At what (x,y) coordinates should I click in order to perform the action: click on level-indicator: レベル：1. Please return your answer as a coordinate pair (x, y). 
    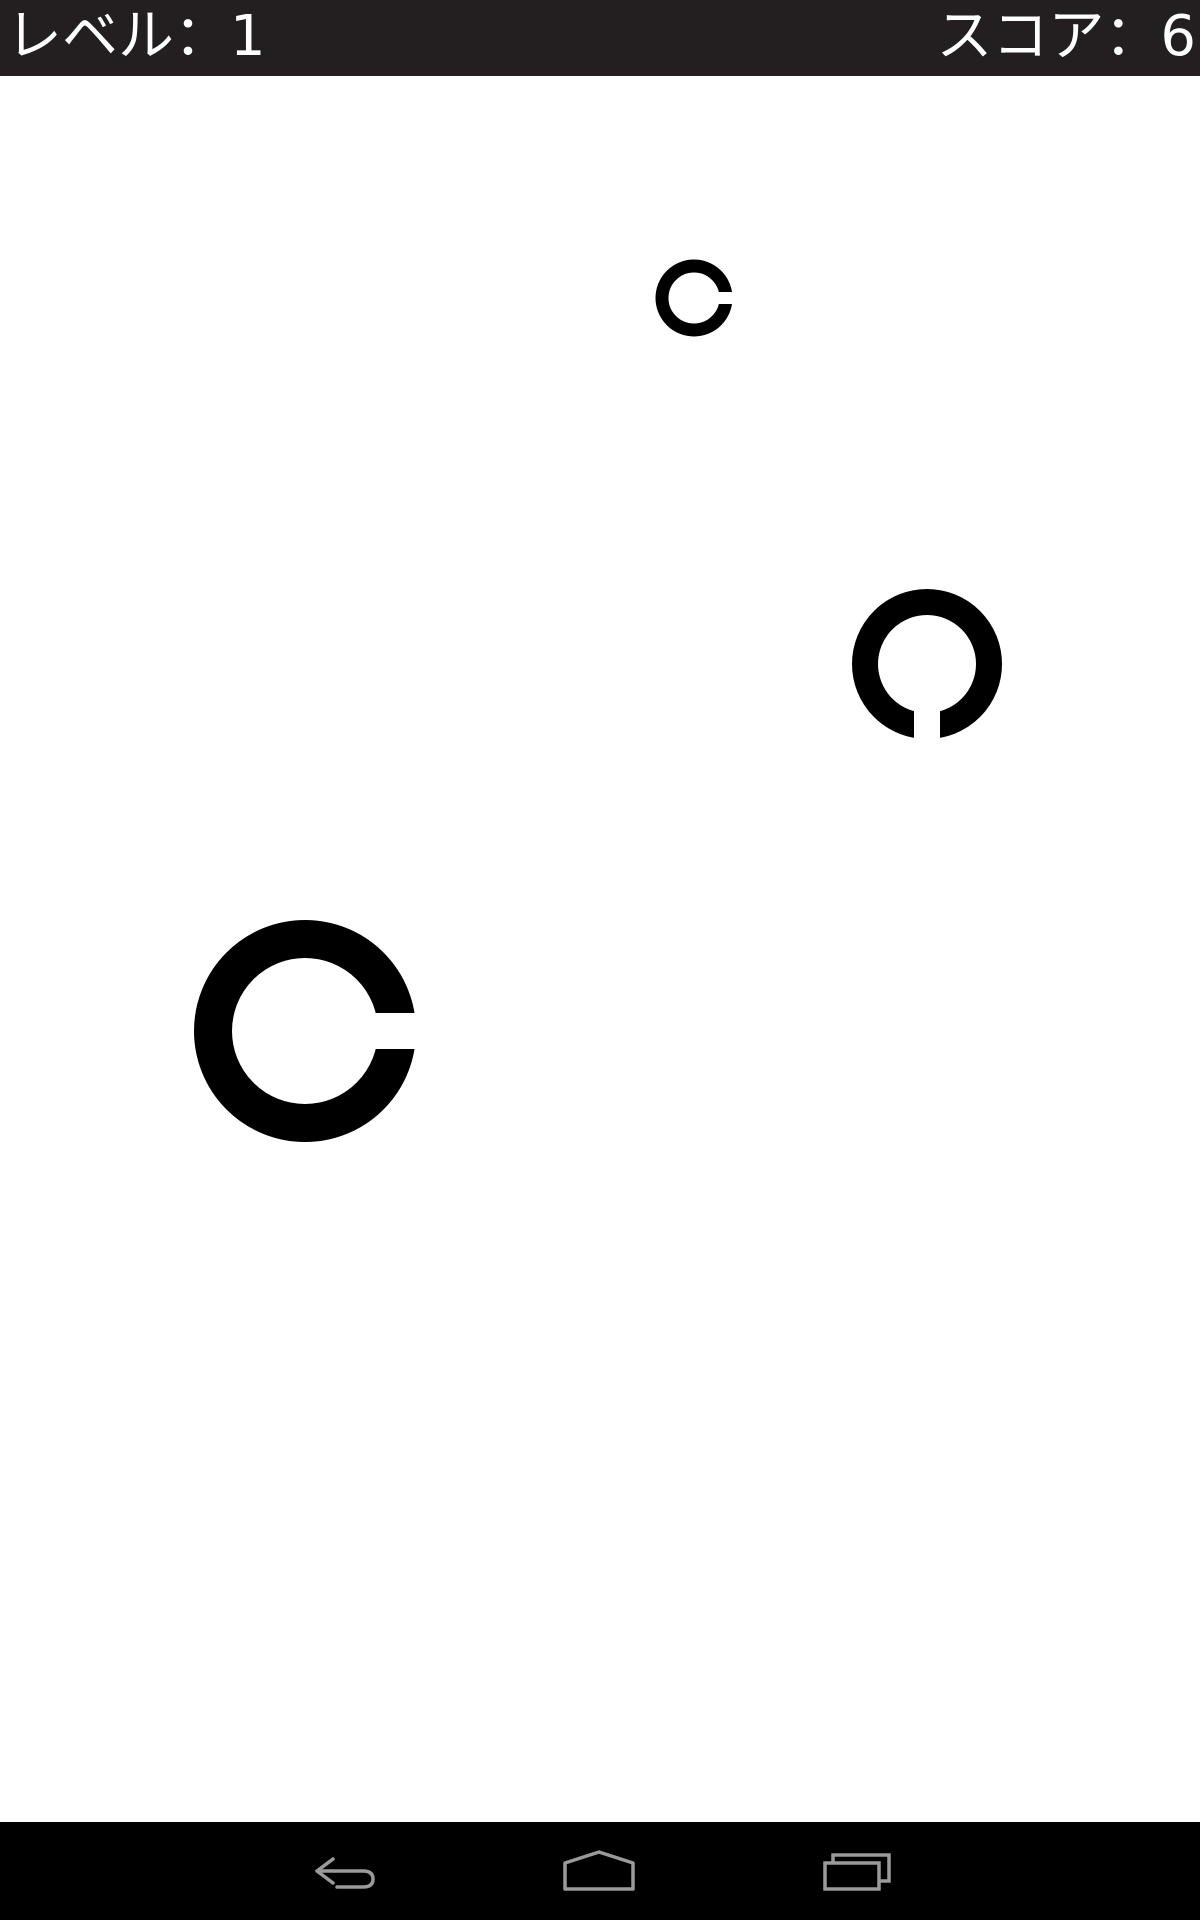
    Looking at the image, I should click on (136, 36).